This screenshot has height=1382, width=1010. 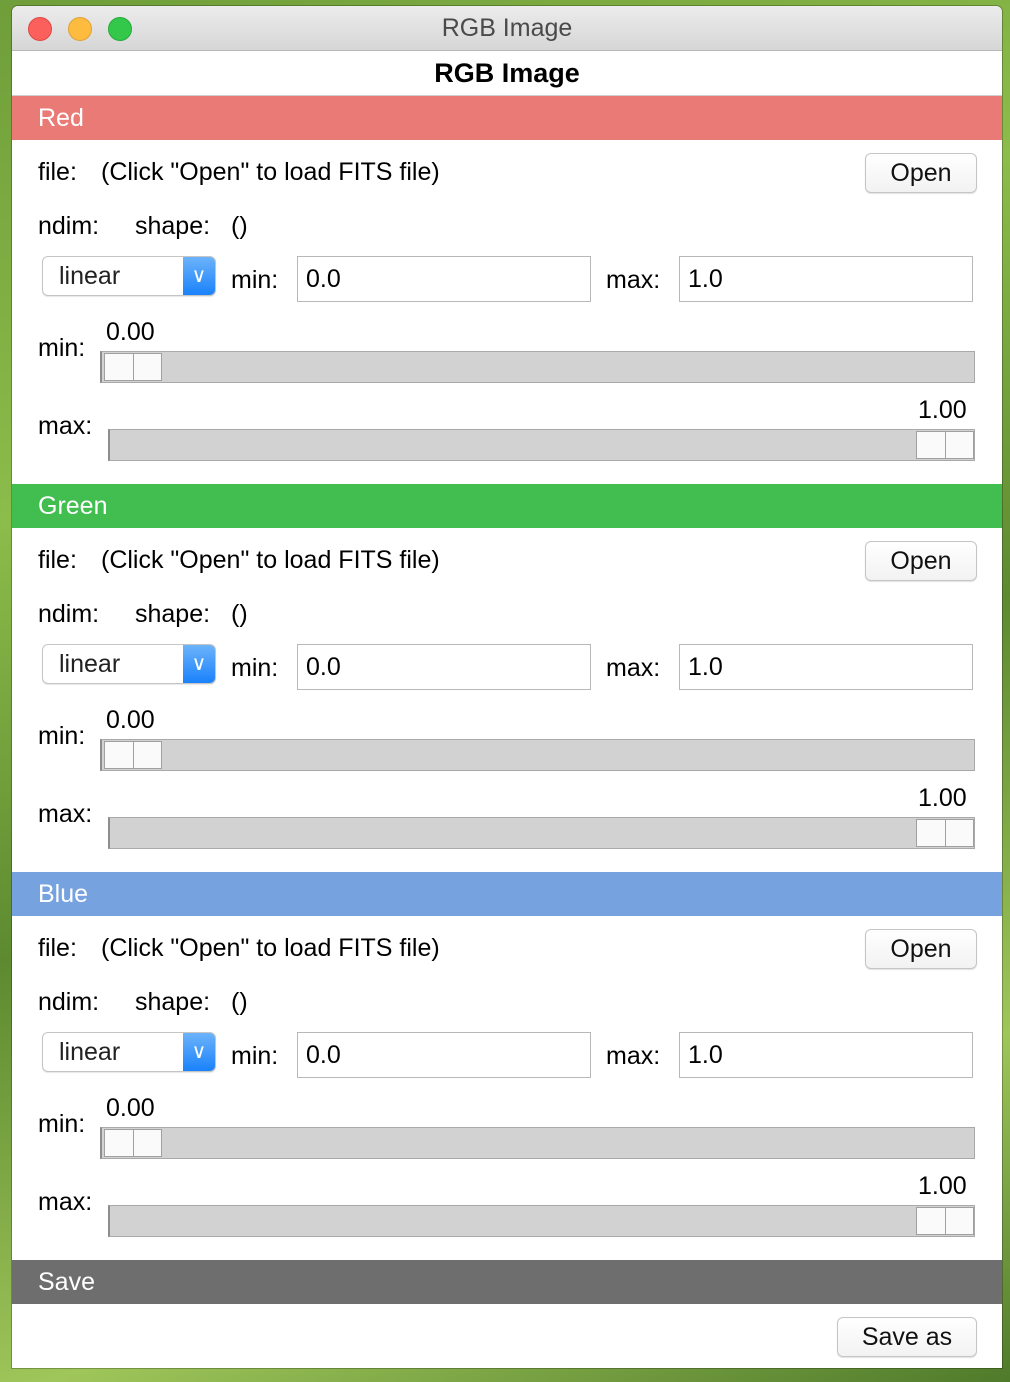 What do you see at coordinates (65, 1202) in the screenshot?
I see `blue-slider-max-label: max:` at bounding box center [65, 1202].